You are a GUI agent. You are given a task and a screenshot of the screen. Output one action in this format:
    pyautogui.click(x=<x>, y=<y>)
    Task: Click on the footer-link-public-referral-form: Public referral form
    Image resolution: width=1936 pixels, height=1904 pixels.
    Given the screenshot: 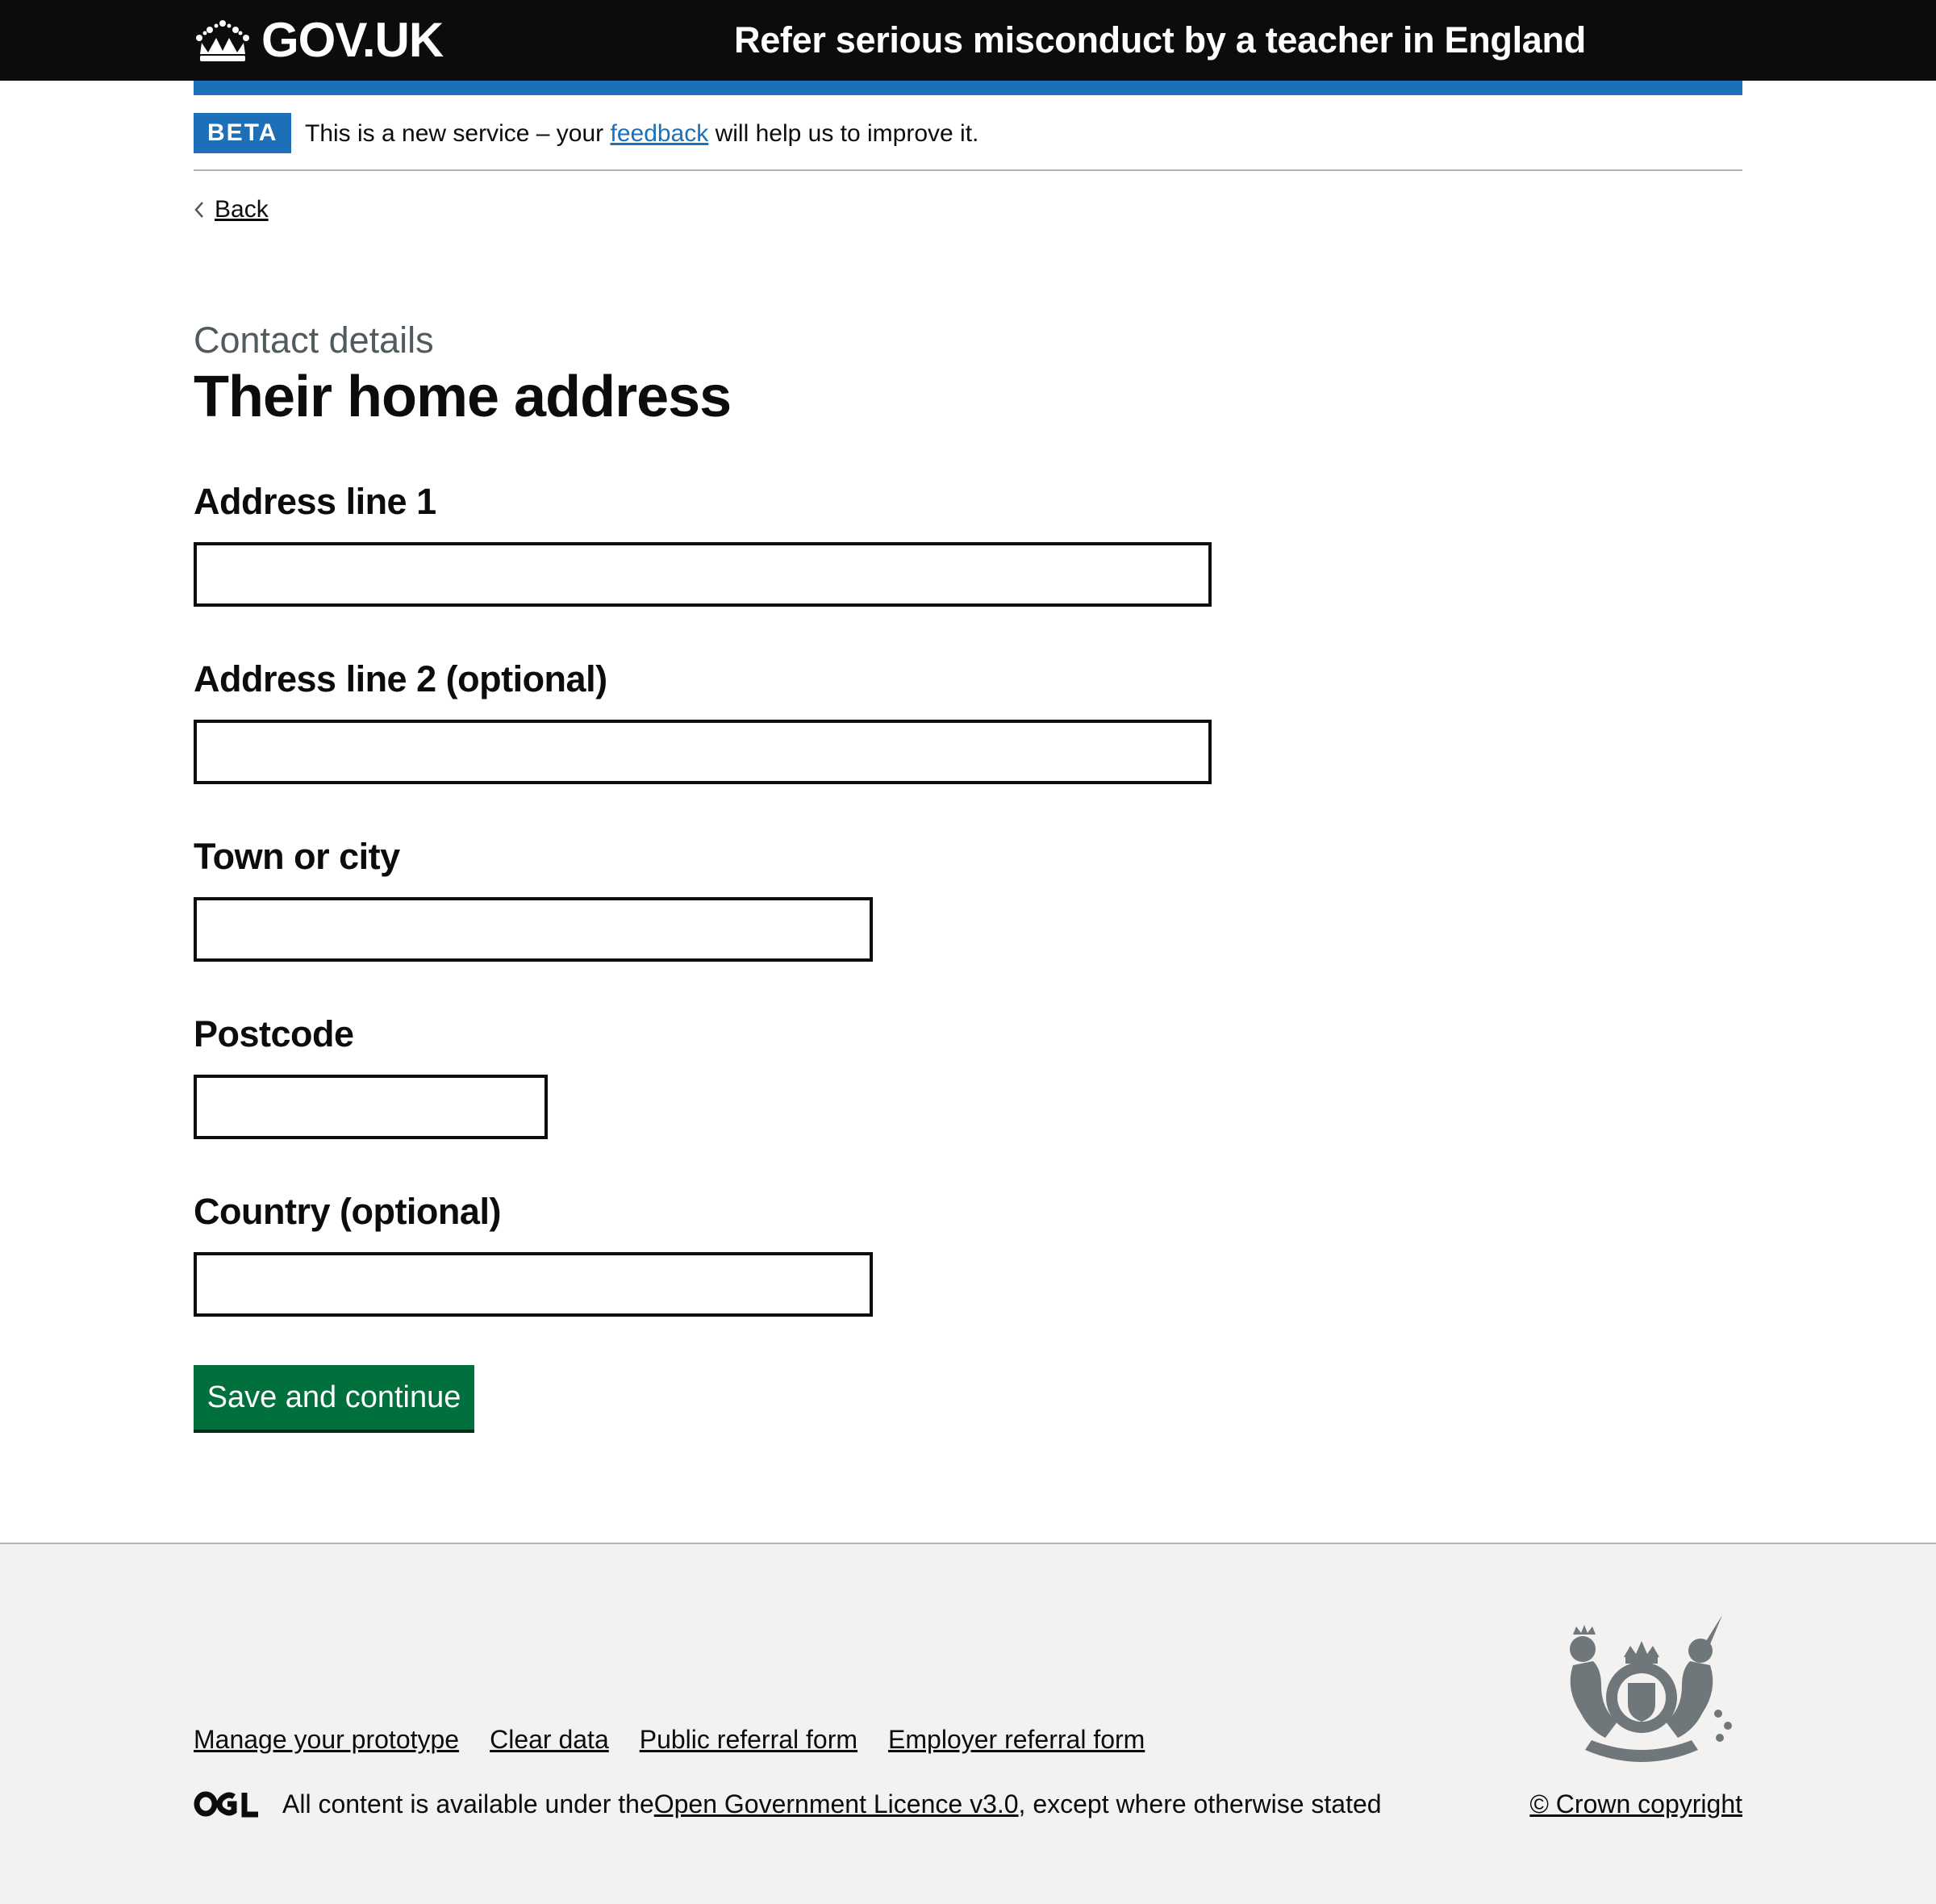 What is the action you would take?
    pyautogui.click(x=749, y=1740)
    